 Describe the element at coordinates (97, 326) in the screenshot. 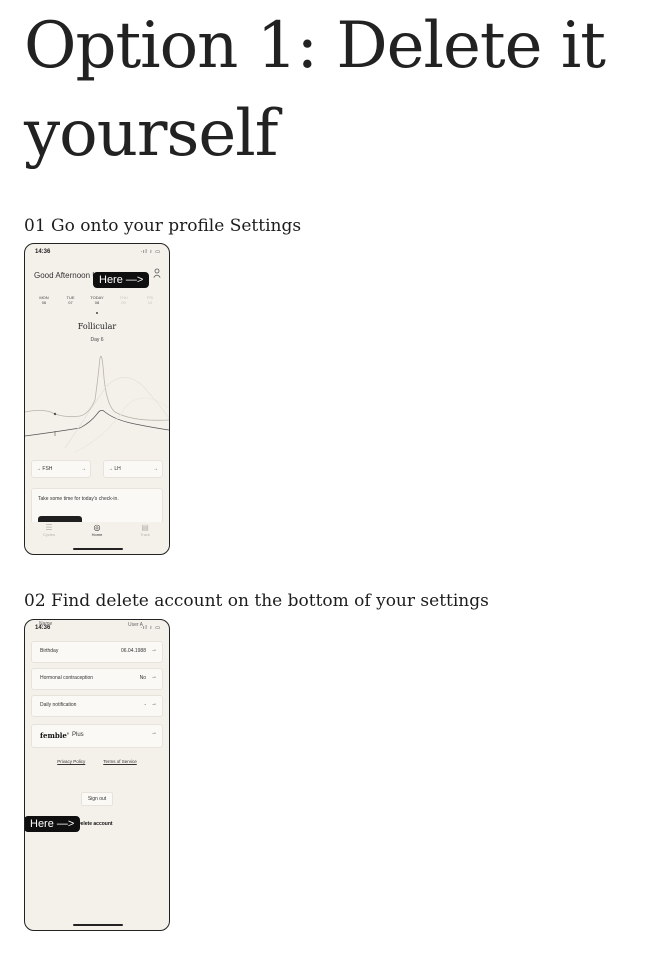

I see `cycle-phase: Follicular` at that location.